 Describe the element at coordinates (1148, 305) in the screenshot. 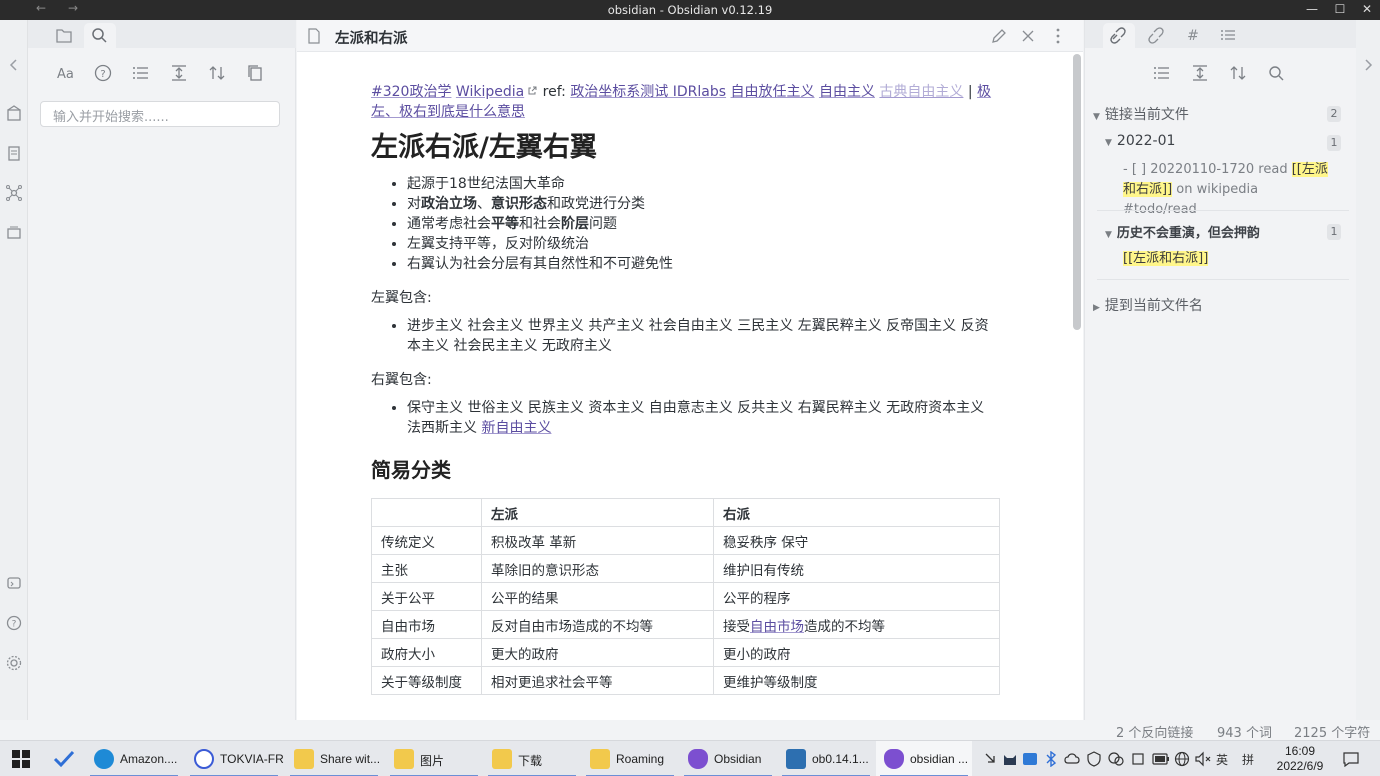

I see `unlinked-mentions-header: ▶ 提到当前文件名` at that location.